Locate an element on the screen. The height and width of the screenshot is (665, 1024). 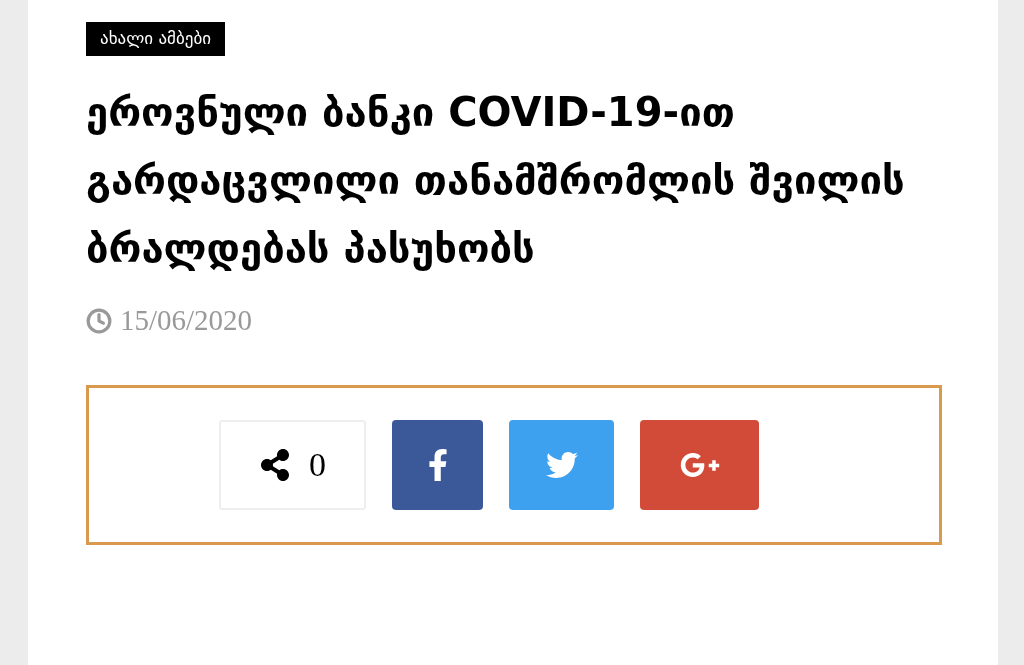
post-date: 15/06/2020 is located at coordinates (186, 320).